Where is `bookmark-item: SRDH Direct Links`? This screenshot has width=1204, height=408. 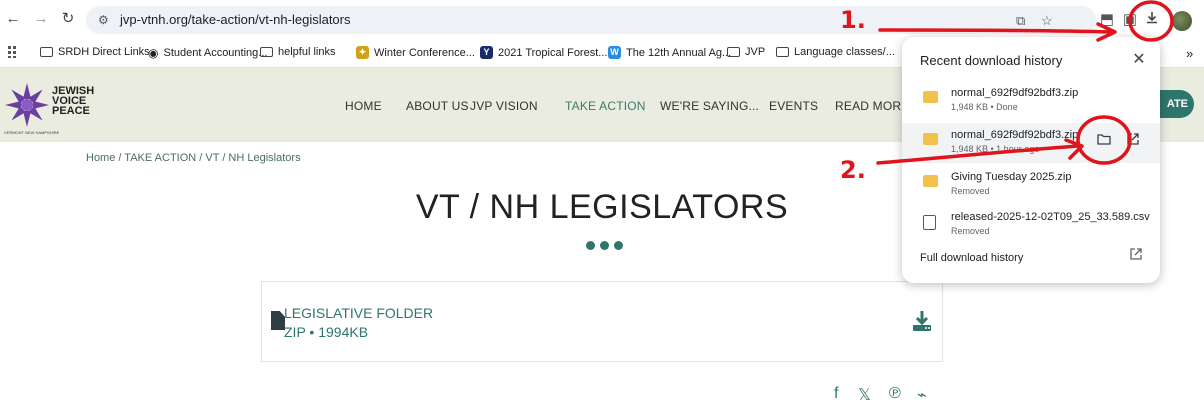
bookmark-item: SRDH Direct Links is located at coordinates (95, 52).